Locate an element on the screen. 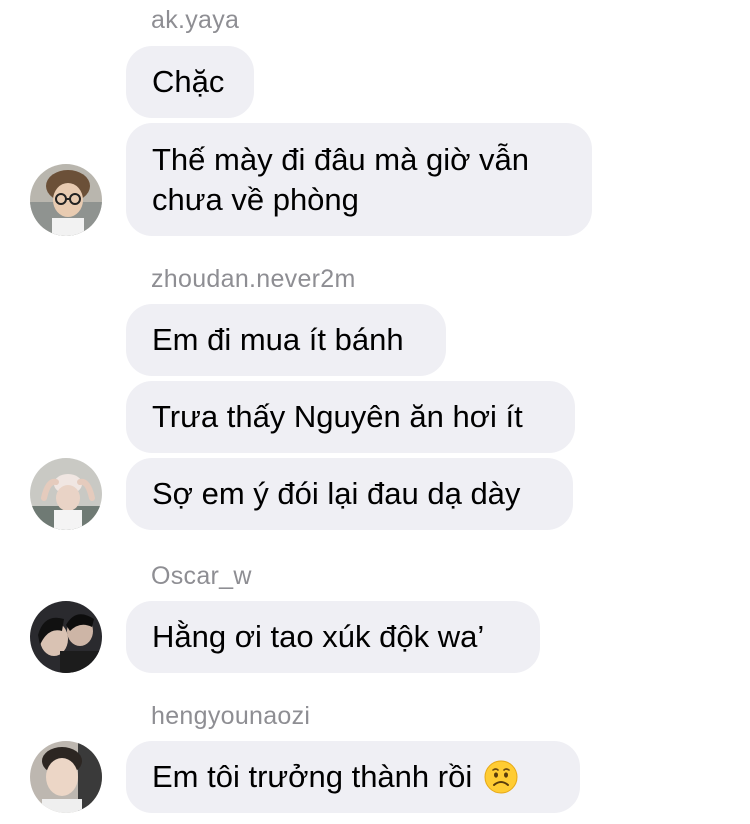 This screenshot has width=750, height=824. message-bubble: Em tôi trưởng thành rồi is located at coordinates (353, 777).